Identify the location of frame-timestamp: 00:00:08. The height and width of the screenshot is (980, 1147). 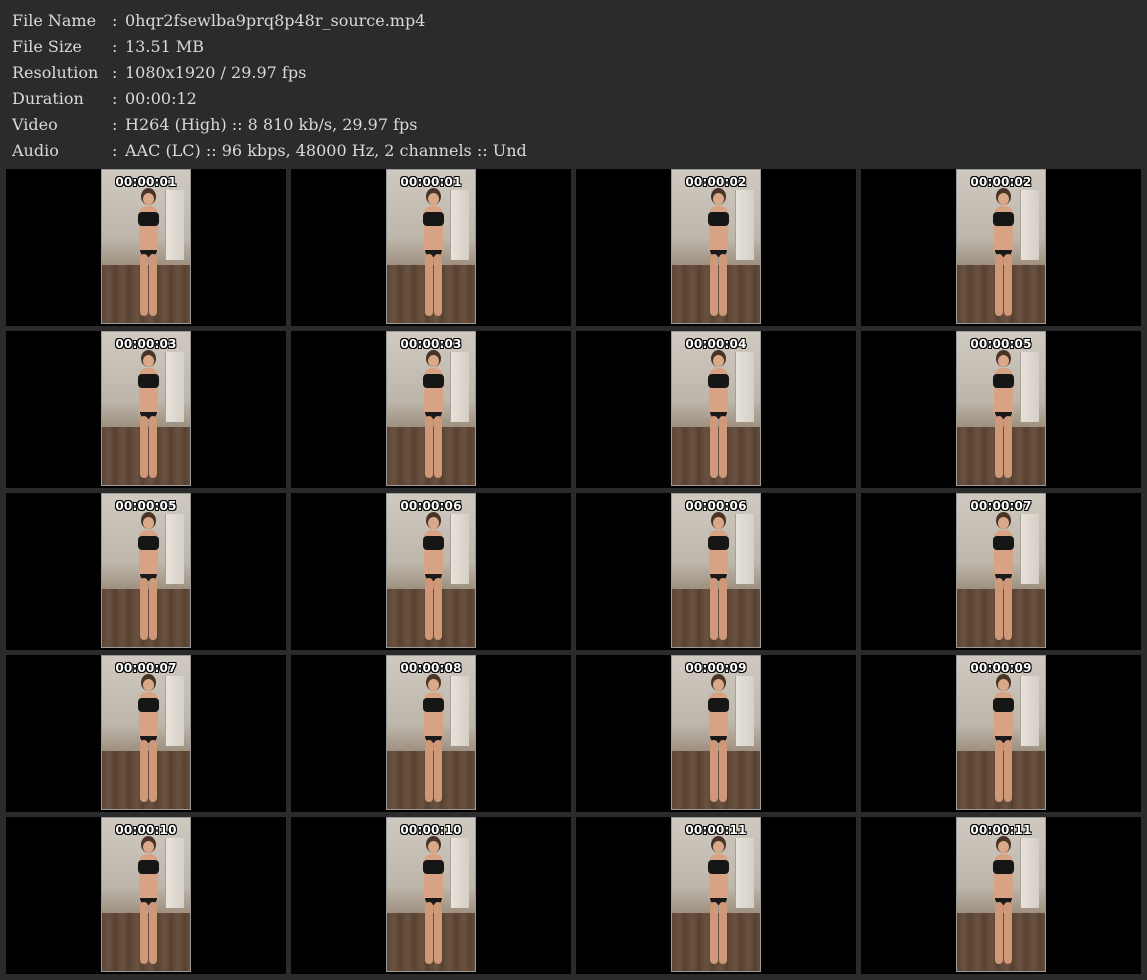
(431, 668).